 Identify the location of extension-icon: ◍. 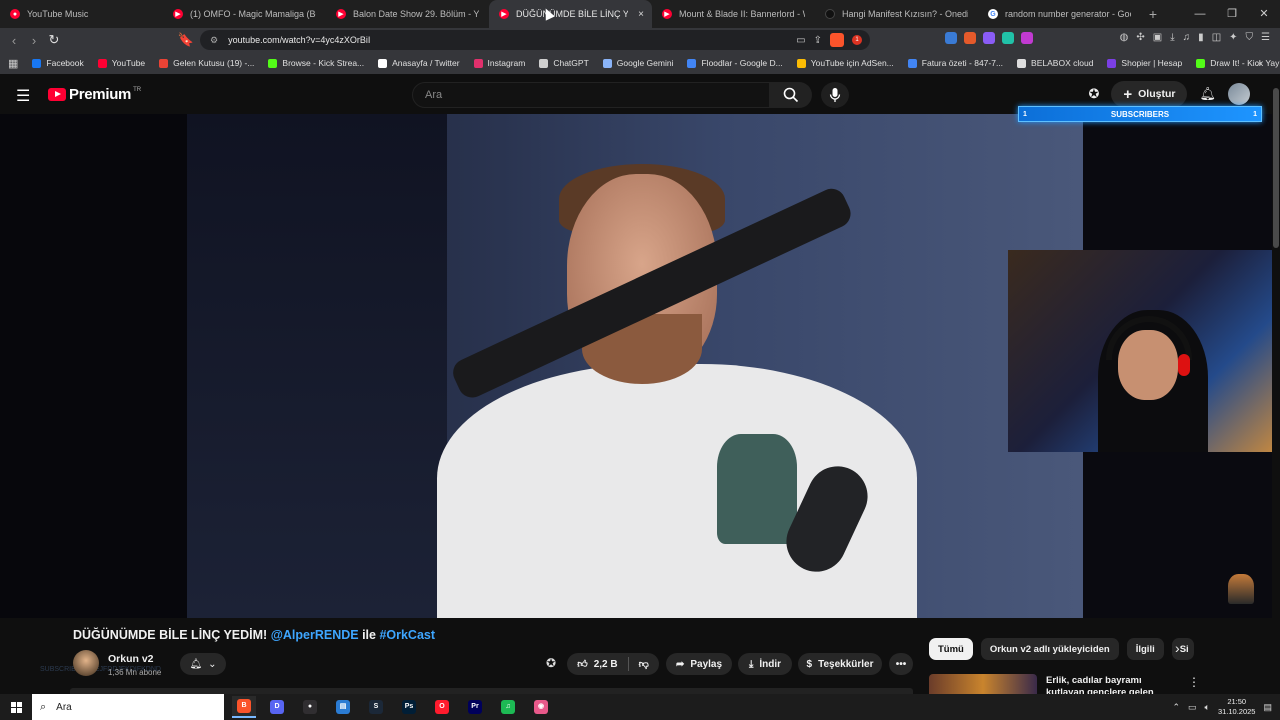
(1124, 37).